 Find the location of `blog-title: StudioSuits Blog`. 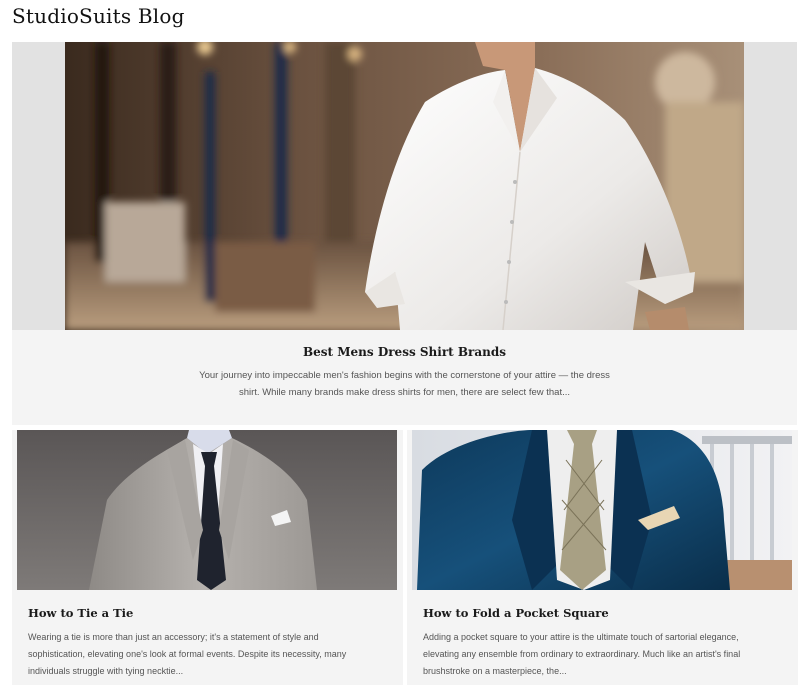

blog-title: StudioSuits Blog is located at coordinates (98, 16).